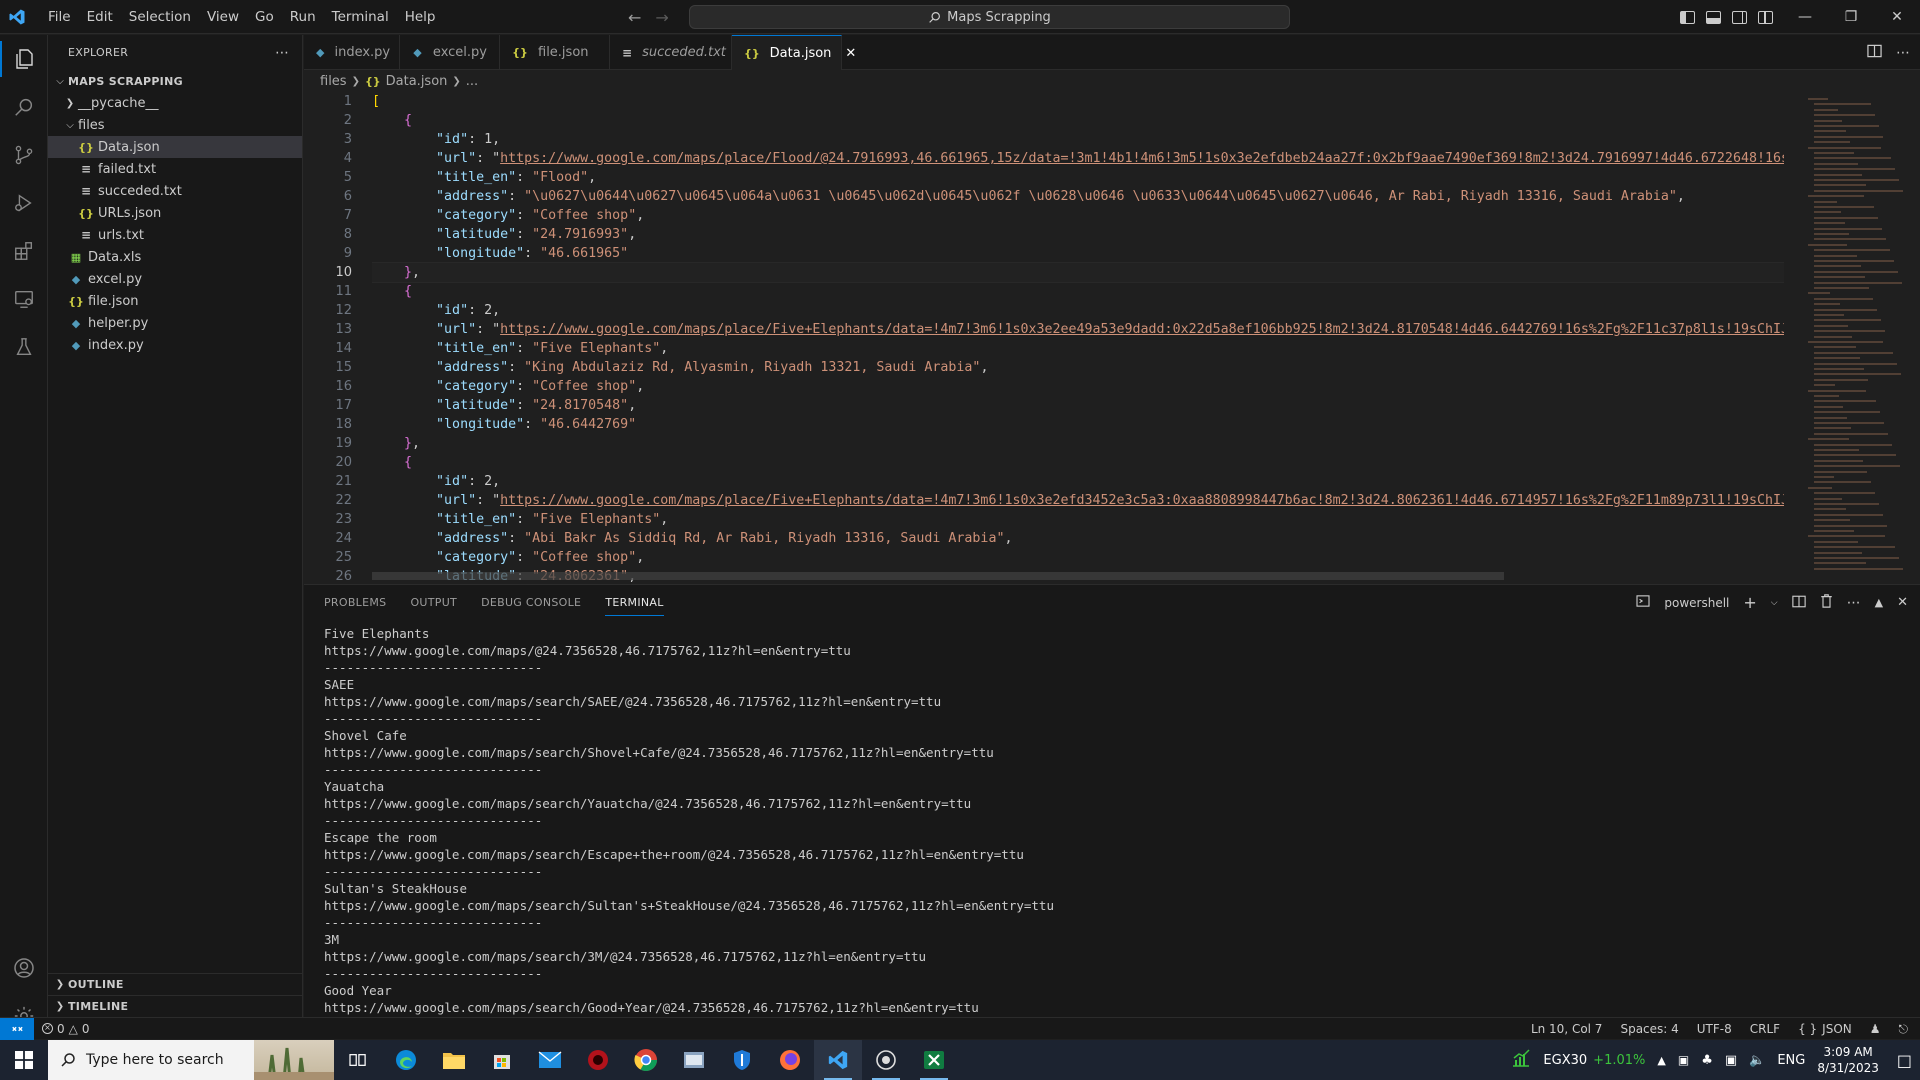 The image size is (1920, 1080). What do you see at coordinates (175, 125) in the screenshot?
I see `folder-item: ⌵ files` at bounding box center [175, 125].